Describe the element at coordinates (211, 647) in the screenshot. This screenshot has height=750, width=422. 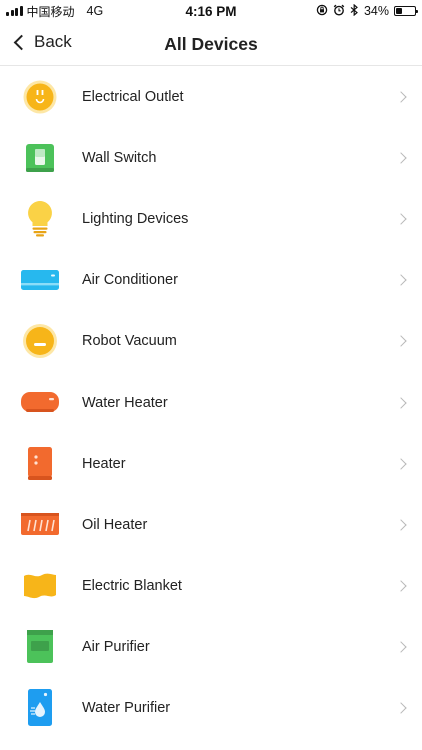
I see `device-row-air-purifier: Air Purifier` at that location.